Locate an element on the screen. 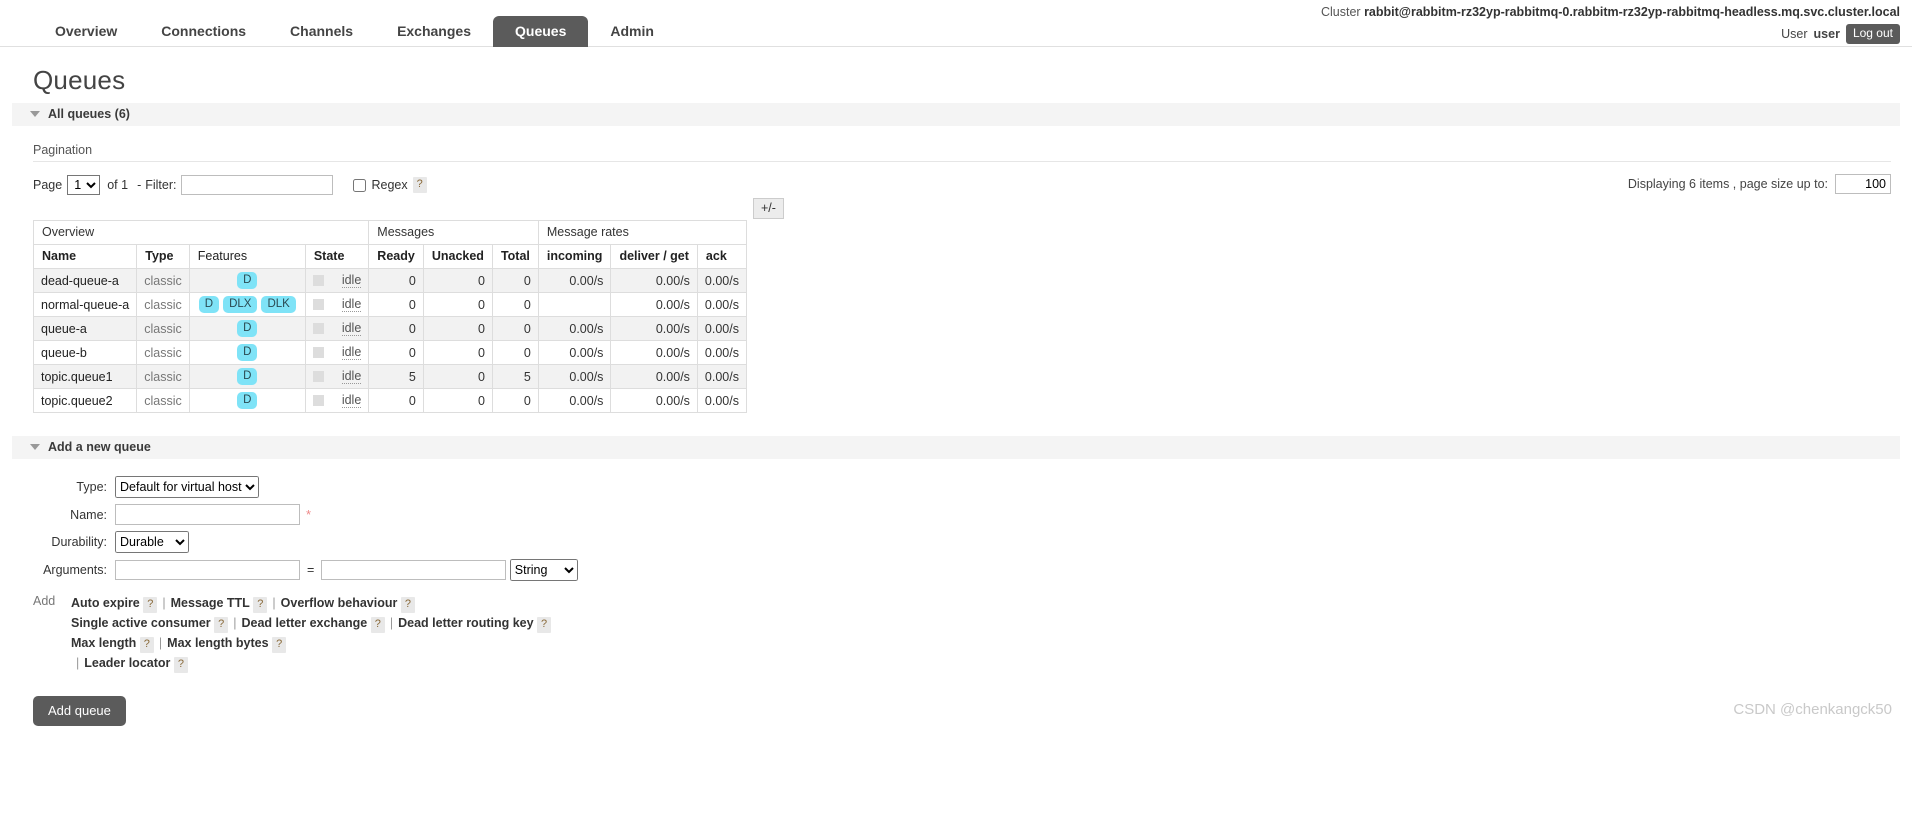 This screenshot has height=819, width=1912. queue-incoming: 0.00/s is located at coordinates (574, 400).